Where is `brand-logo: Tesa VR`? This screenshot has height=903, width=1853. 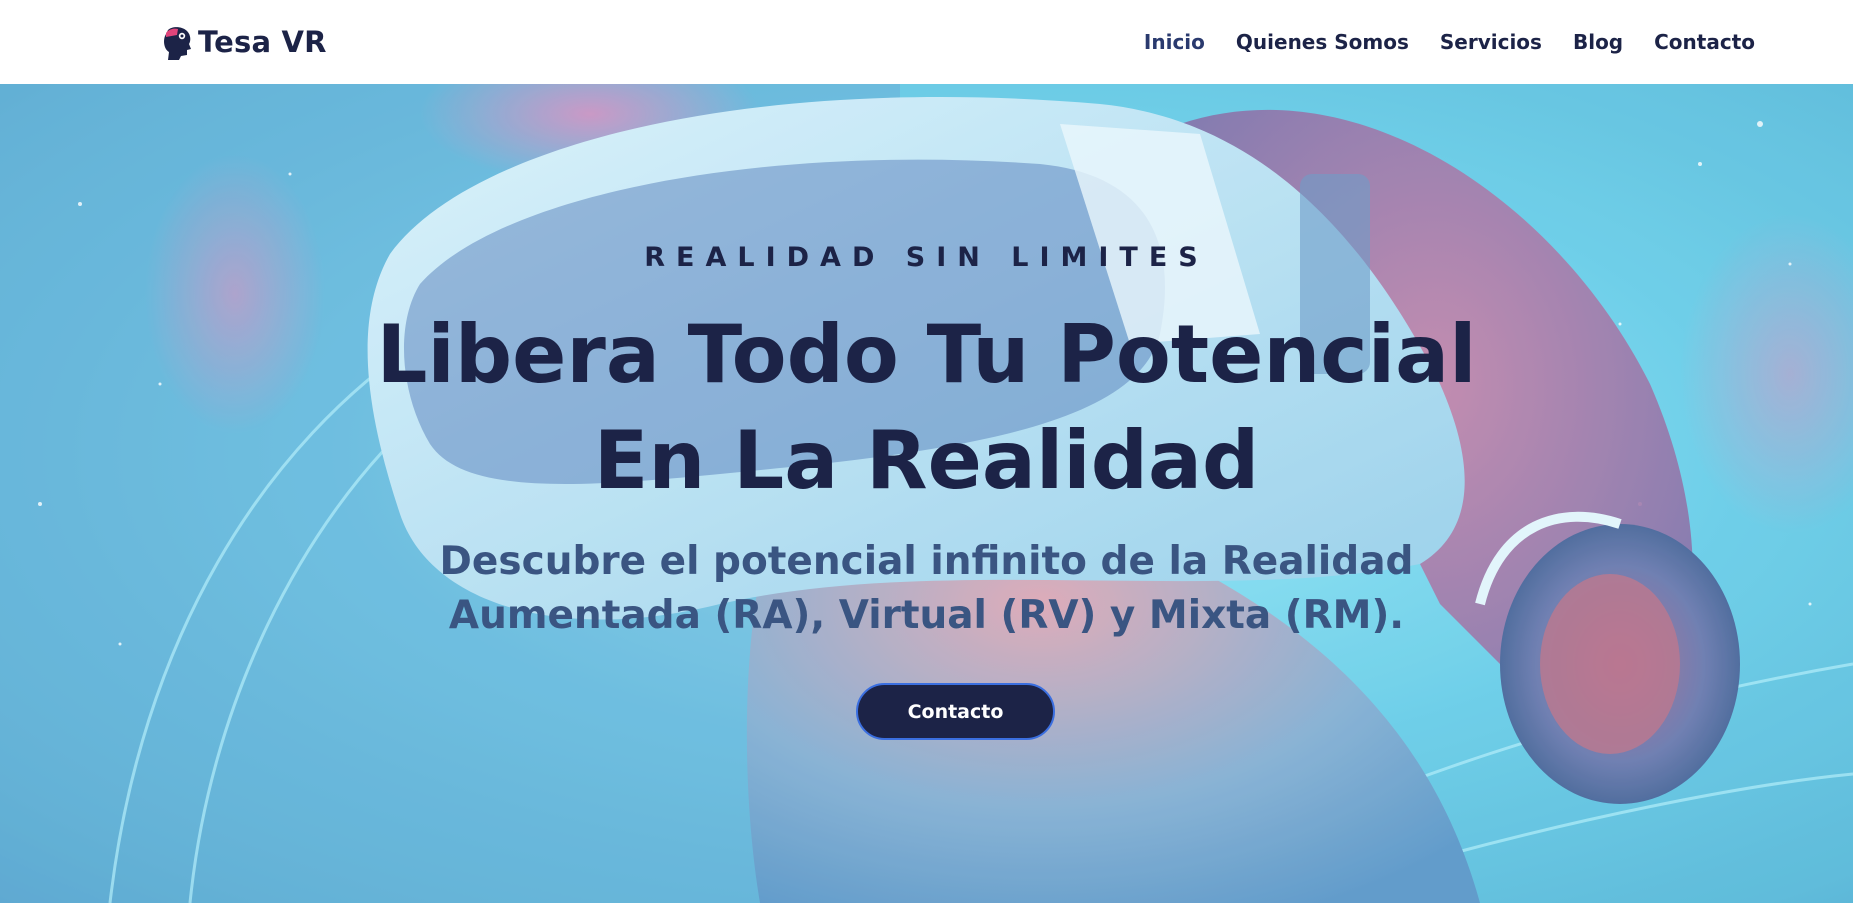
brand-logo: Tesa VR is located at coordinates (243, 42).